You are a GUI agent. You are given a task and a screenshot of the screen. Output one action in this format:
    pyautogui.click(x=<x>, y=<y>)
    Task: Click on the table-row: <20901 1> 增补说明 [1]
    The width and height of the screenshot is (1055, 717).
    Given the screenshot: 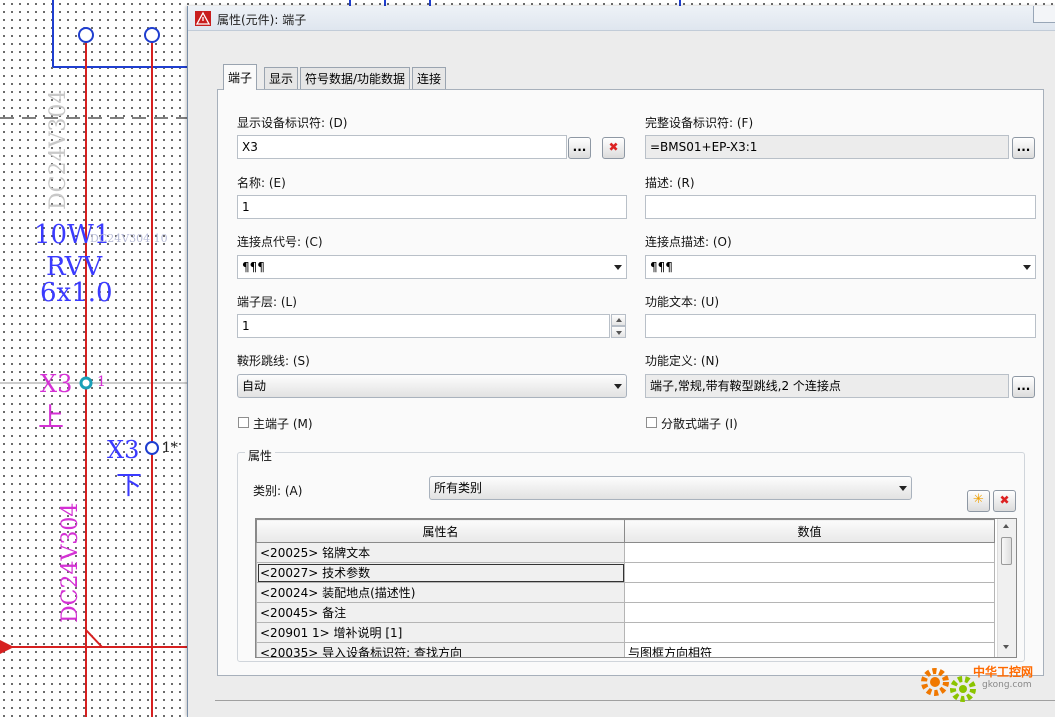 What is the action you would take?
    pyautogui.click(x=625, y=632)
    